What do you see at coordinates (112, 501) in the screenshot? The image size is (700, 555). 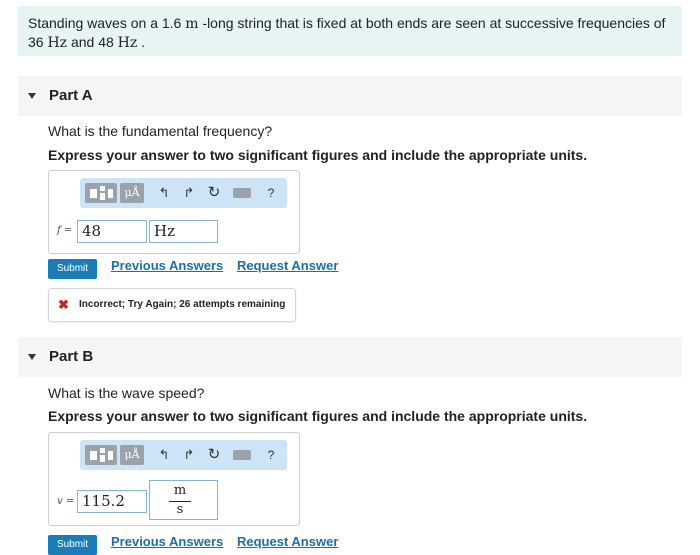 I see `answer-value-input: 115.2` at bounding box center [112, 501].